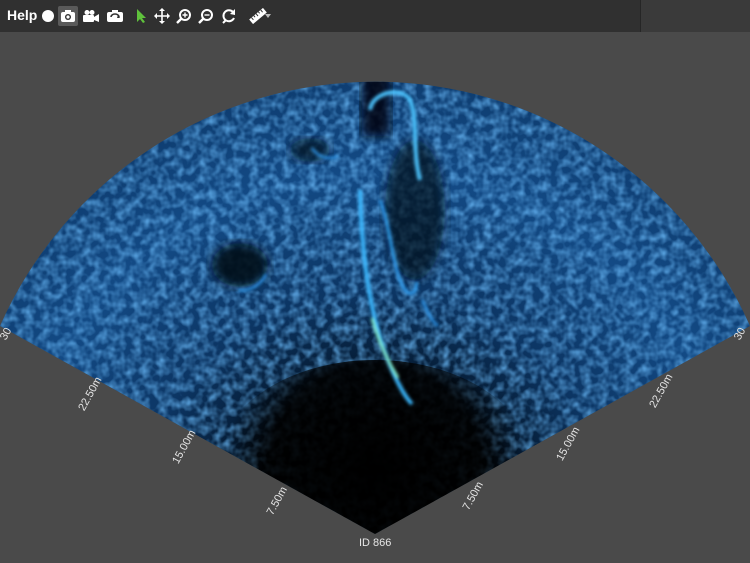  Describe the element at coordinates (184, 16) in the screenshot. I see `zoom-in-icon` at that location.